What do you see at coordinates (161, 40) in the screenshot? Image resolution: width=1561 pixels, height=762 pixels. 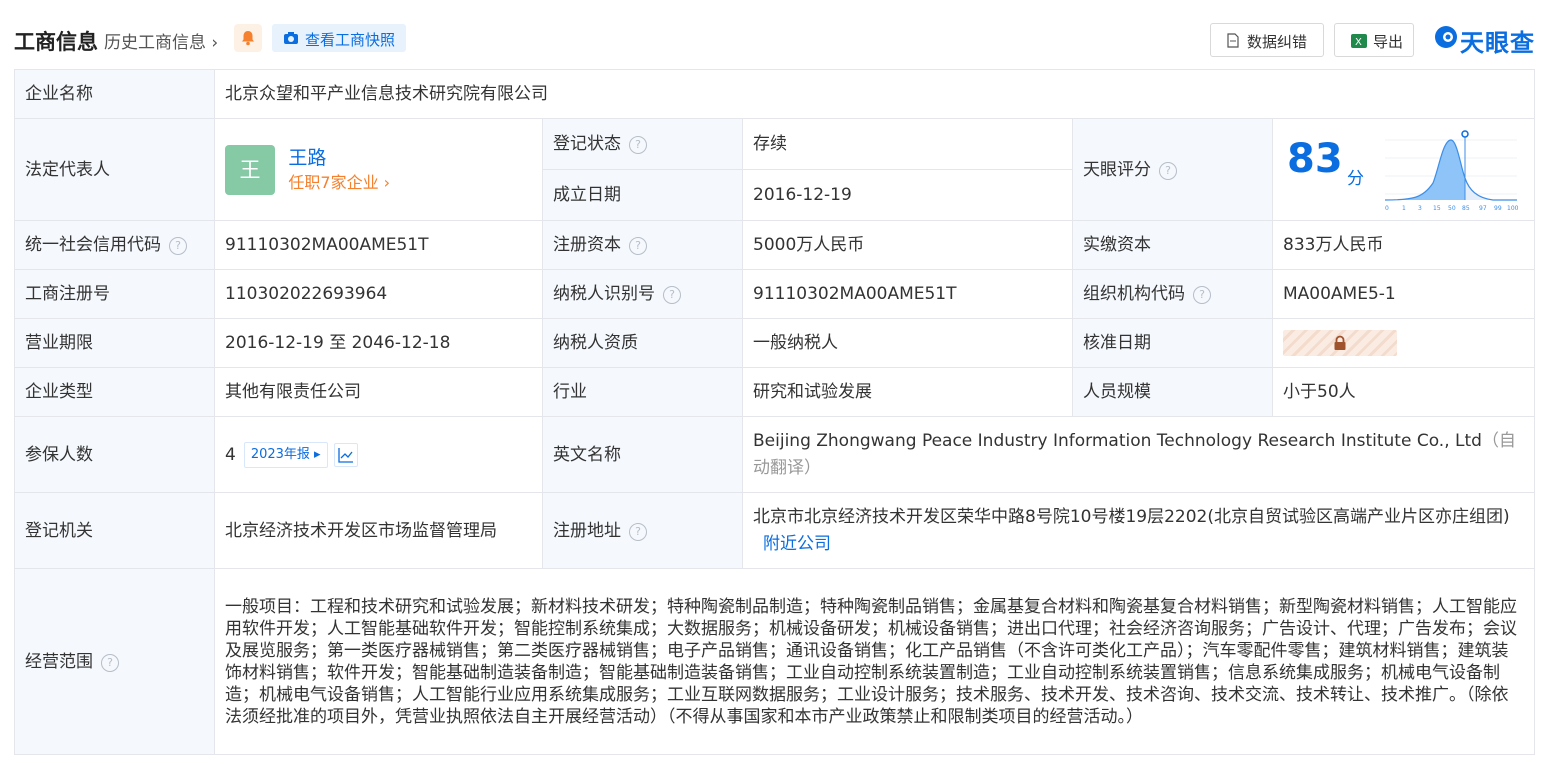 I see `history-link: 历史工商信息 ›` at bounding box center [161, 40].